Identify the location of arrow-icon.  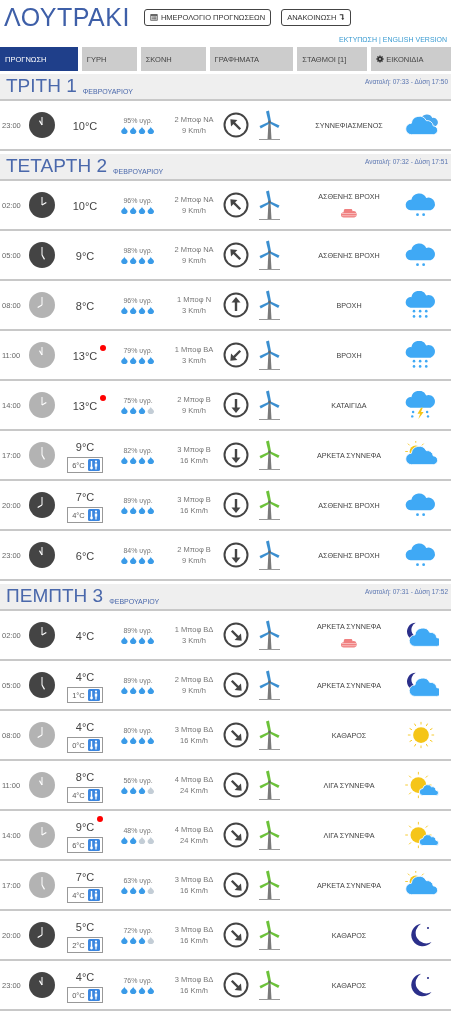
(342, 17).